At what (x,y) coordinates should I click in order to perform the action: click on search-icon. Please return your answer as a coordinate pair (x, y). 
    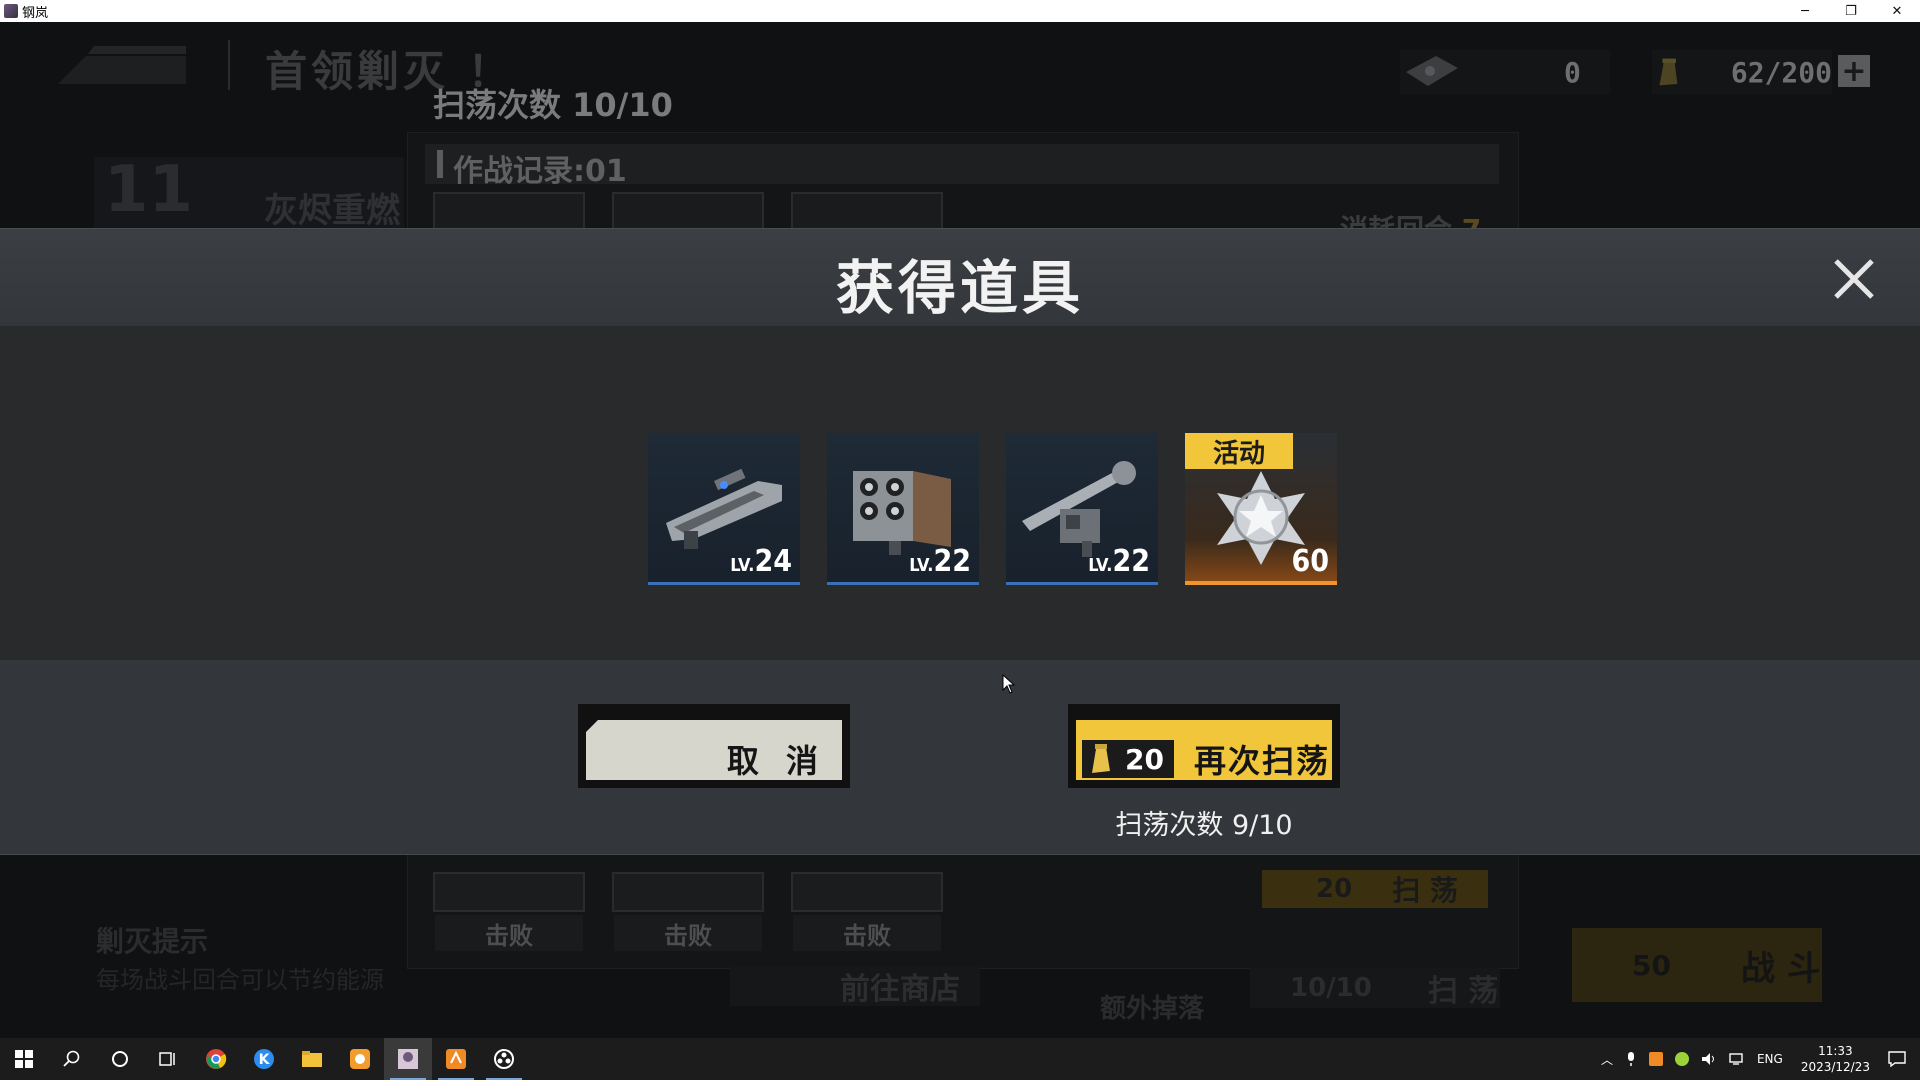
    Looking at the image, I should click on (71, 1058).